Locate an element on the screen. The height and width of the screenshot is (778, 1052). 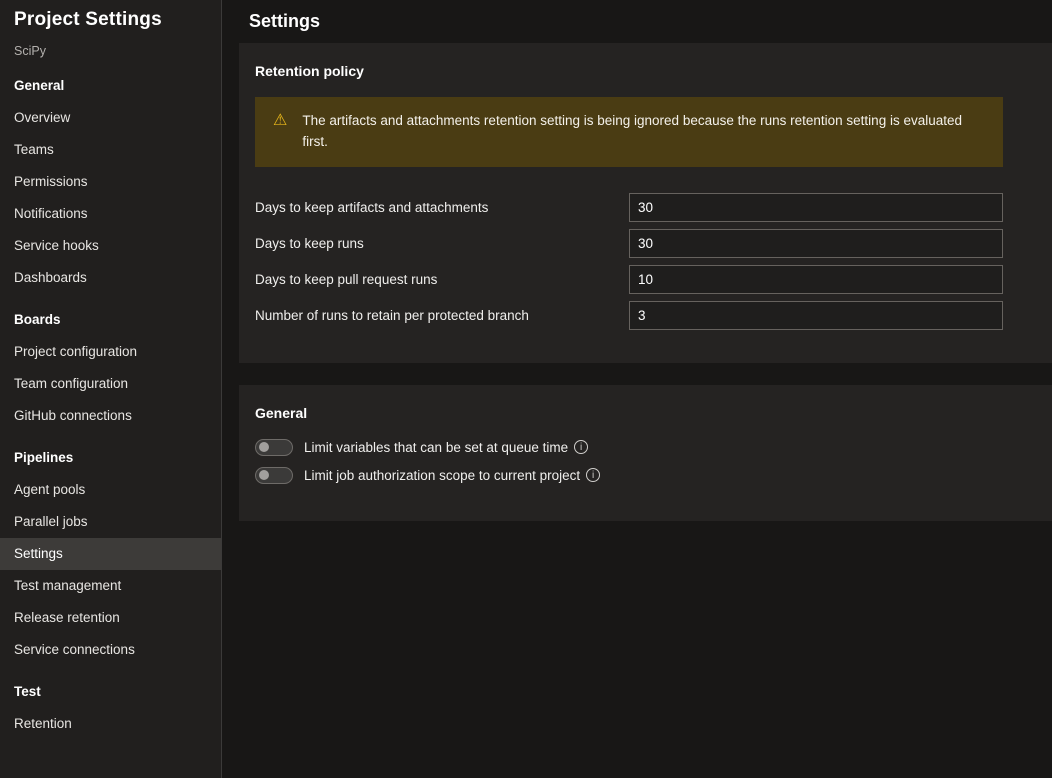
form-row-pr-runs: Days to keep pull request runs is located at coordinates (629, 279).